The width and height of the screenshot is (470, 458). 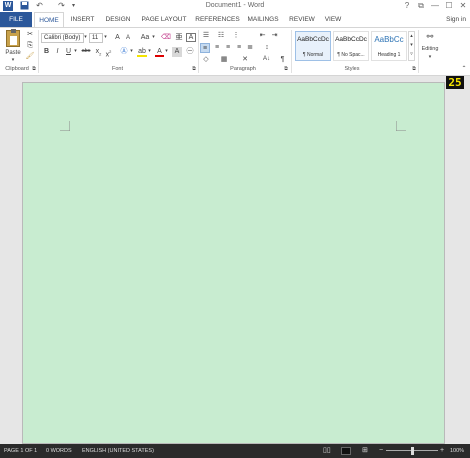 What do you see at coordinates (430, 47) in the screenshot?
I see `editing-button: ⚯ Editing ▾` at bounding box center [430, 47].